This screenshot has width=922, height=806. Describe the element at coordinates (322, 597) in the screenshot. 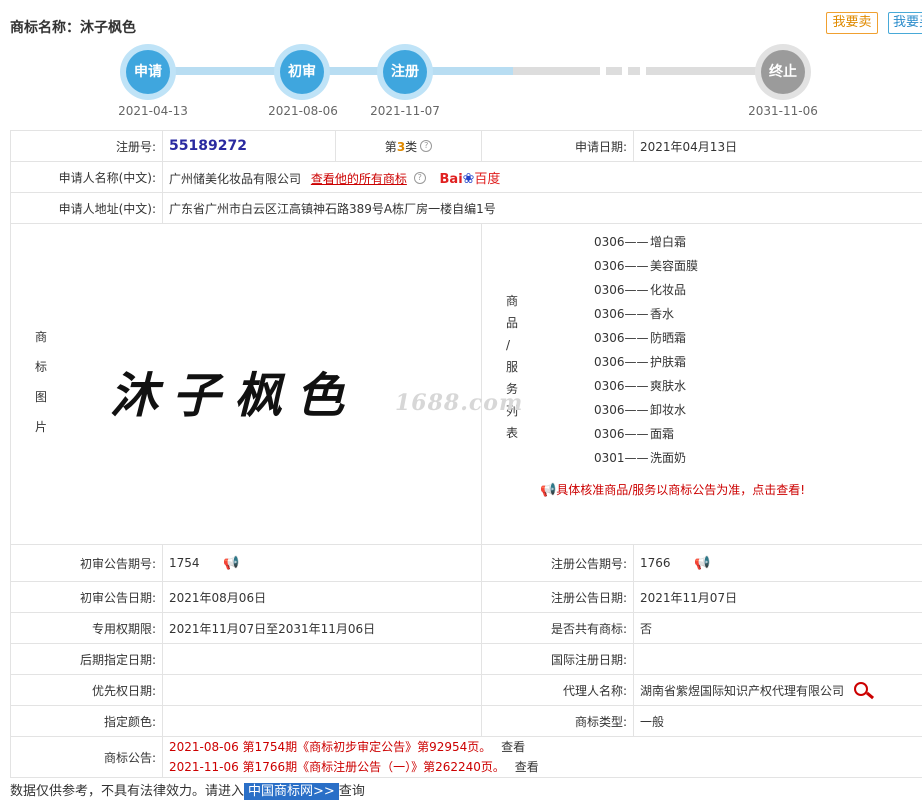

I see `prelim-date: 2021年08月06日` at that location.